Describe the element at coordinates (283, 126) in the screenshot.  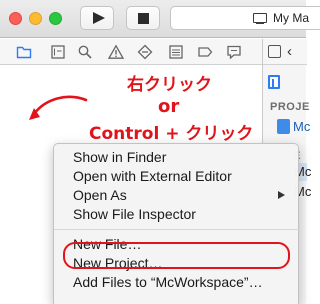
I see `project-icon` at that location.